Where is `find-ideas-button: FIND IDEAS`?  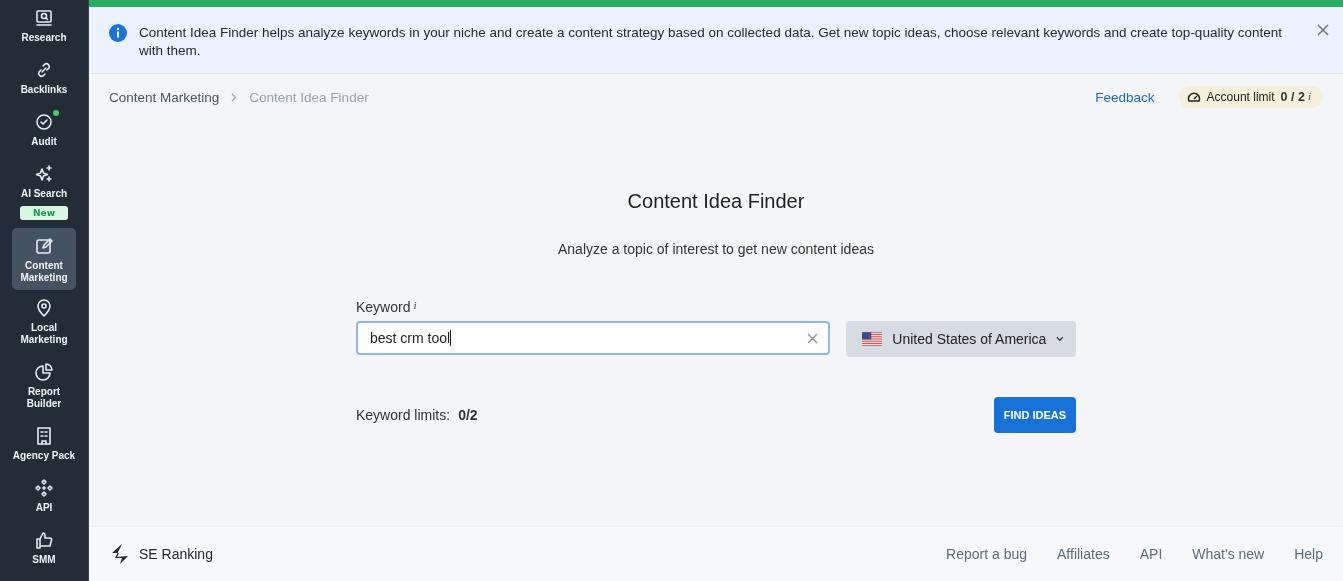 find-ideas-button: FIND IDEAS is located at coordinates (1034, 415).